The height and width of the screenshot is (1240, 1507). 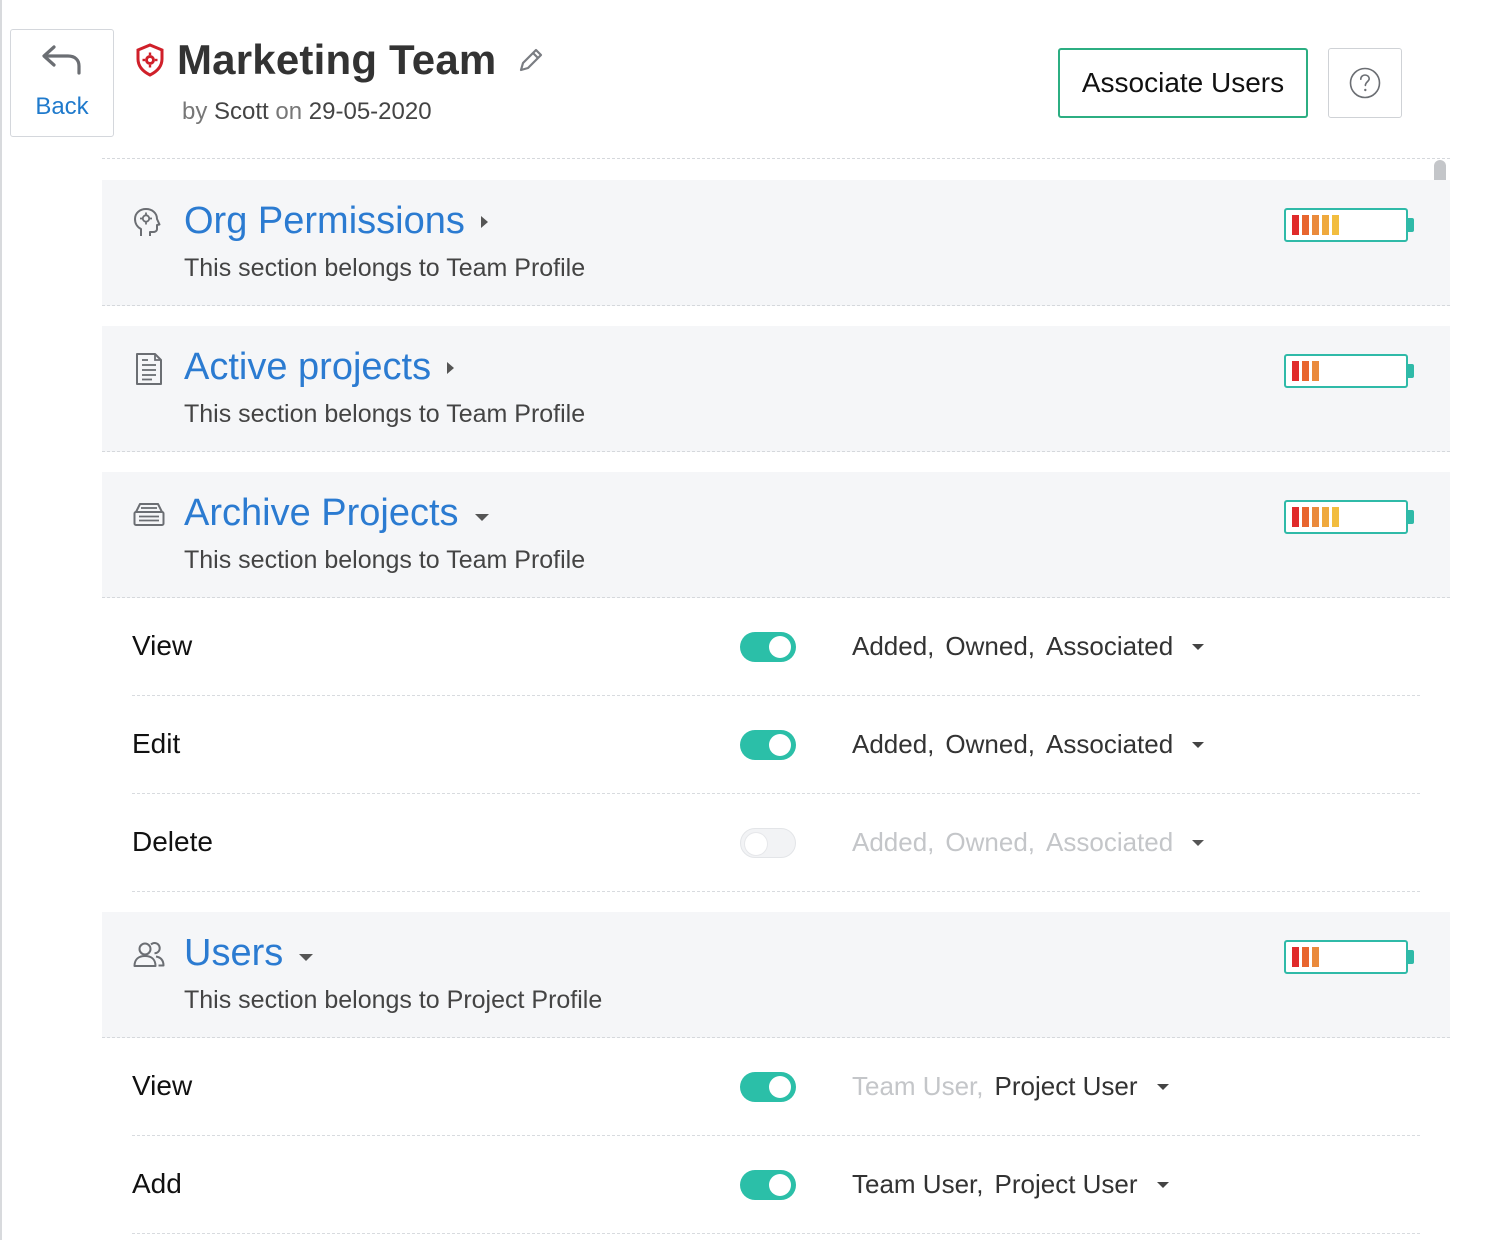 I want to click on shield-gear-icon, so click(x=150, y=60).